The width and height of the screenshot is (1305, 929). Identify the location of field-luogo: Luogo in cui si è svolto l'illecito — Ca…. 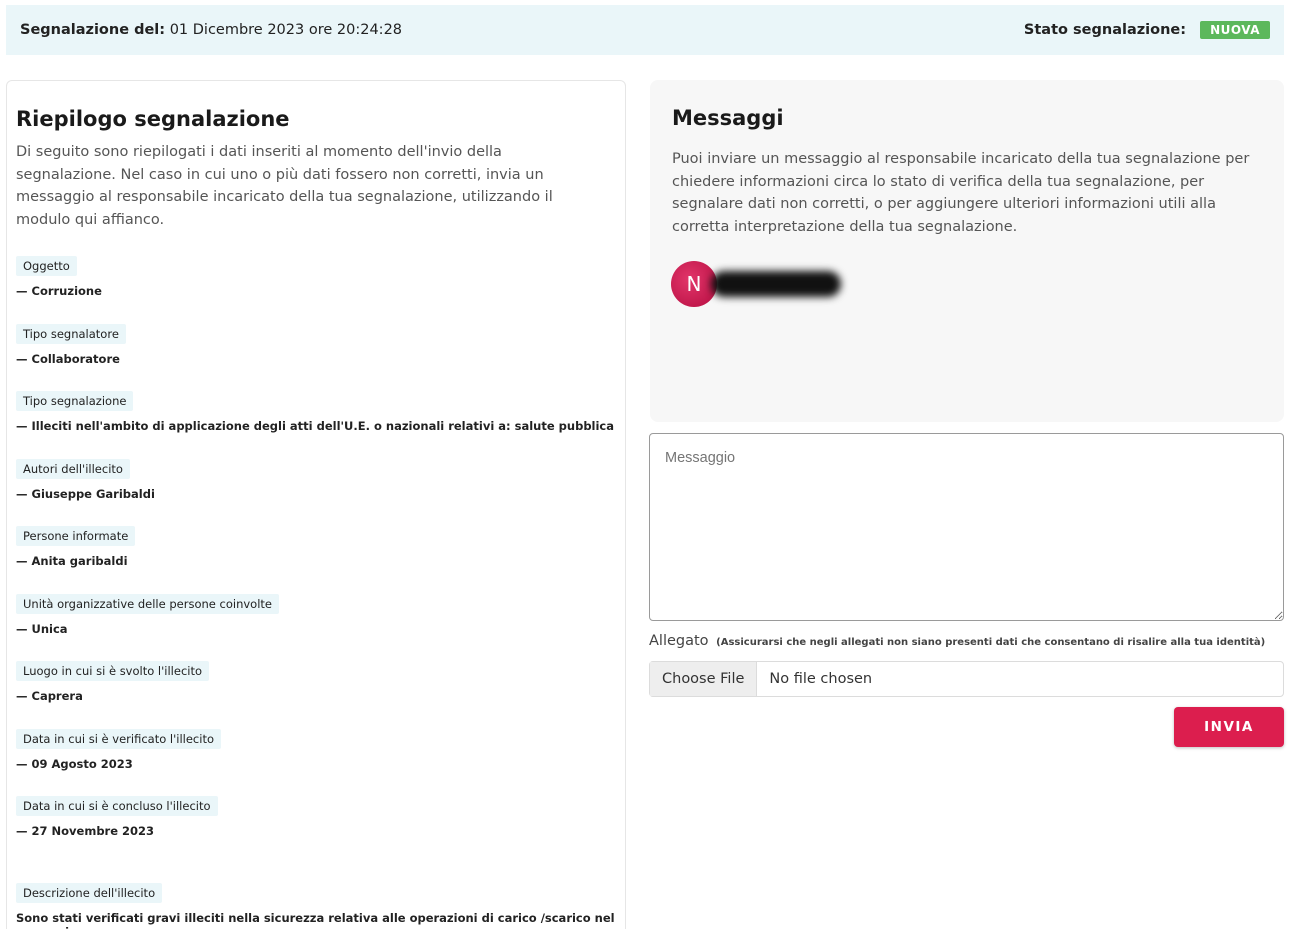
(316, 694).